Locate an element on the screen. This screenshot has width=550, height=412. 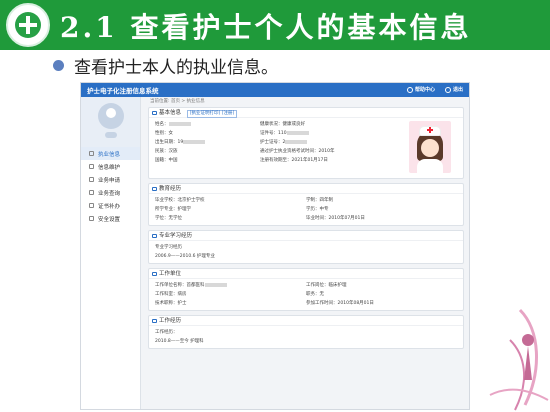
field-birthdate: 出生日期：19 is located at coordinates (207, 142).